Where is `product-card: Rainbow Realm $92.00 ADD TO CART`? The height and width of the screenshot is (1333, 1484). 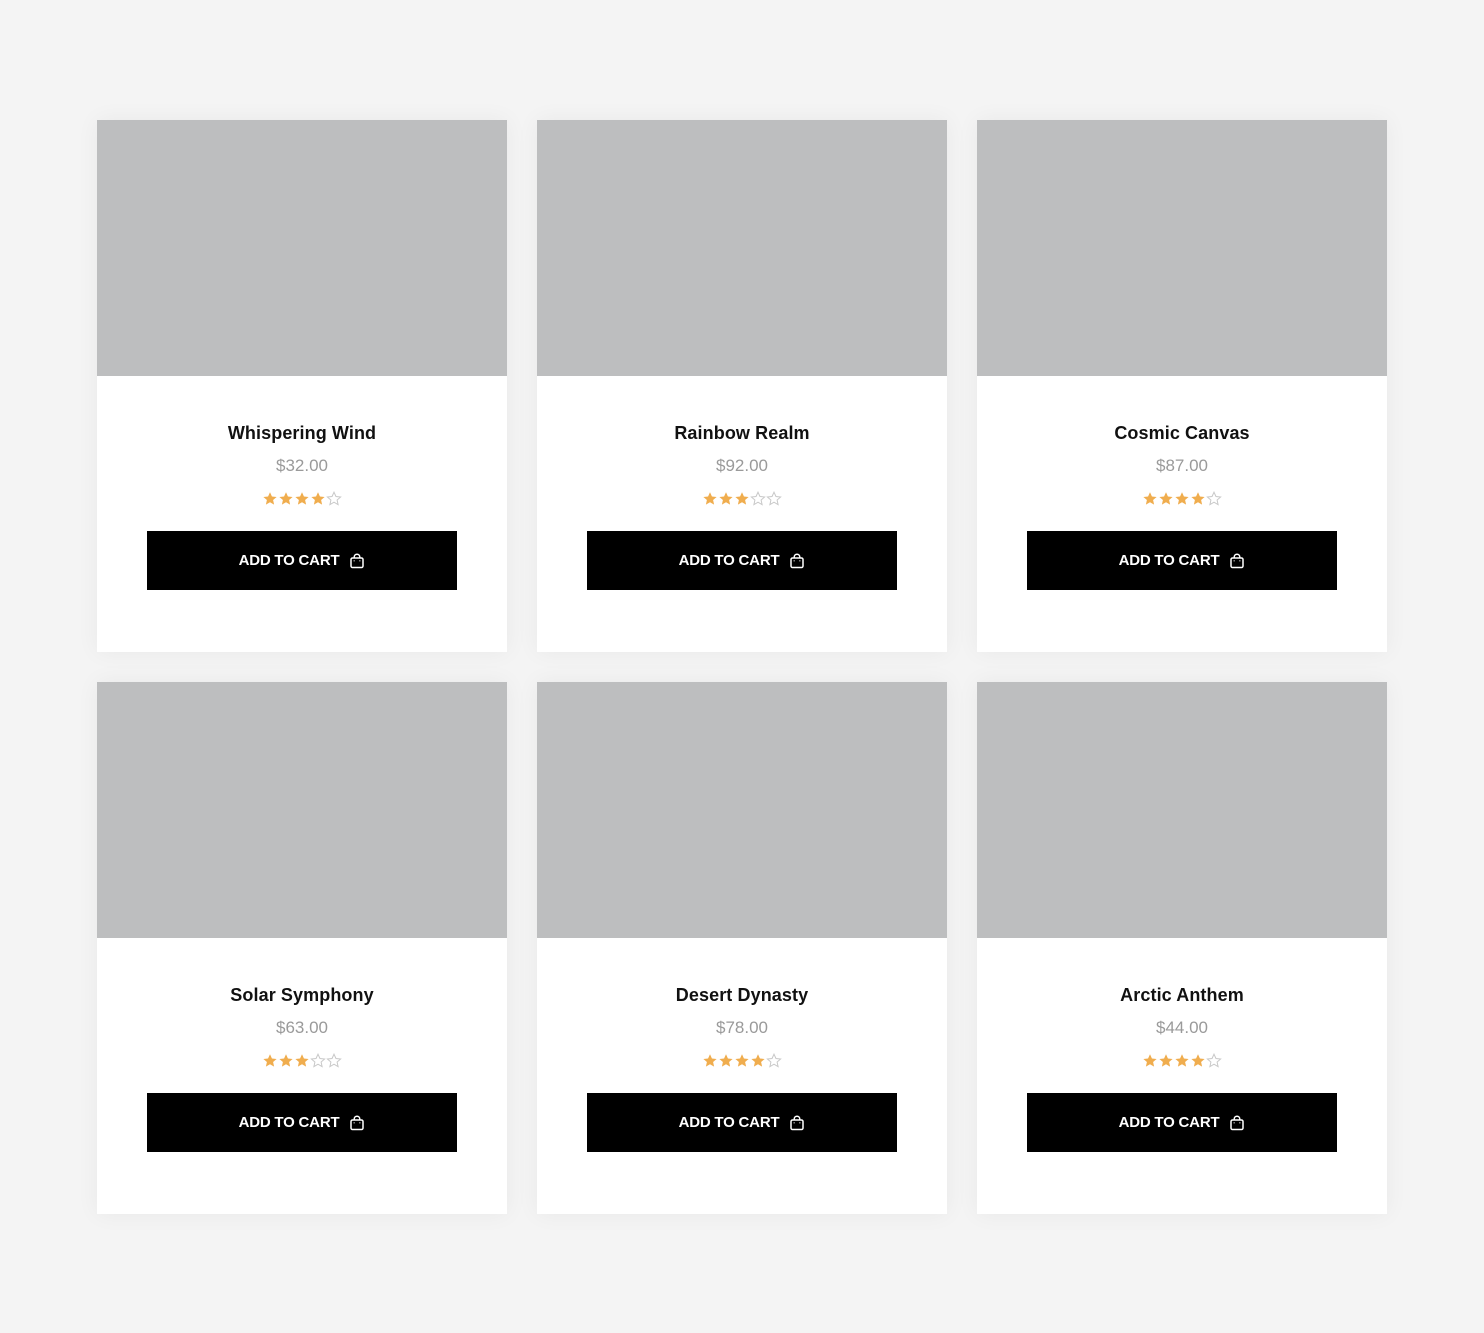
product-card: Rainbow Realm $92.00 ADD TO CART is located at coordinates (742, 386).